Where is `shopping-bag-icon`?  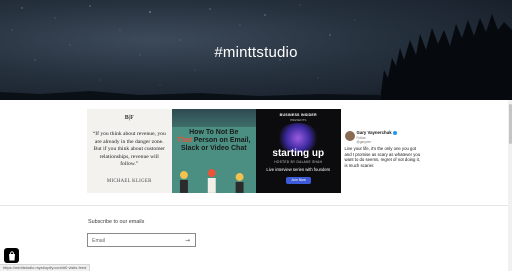 shopping-bag-icon is located at coordinates (11, 255).